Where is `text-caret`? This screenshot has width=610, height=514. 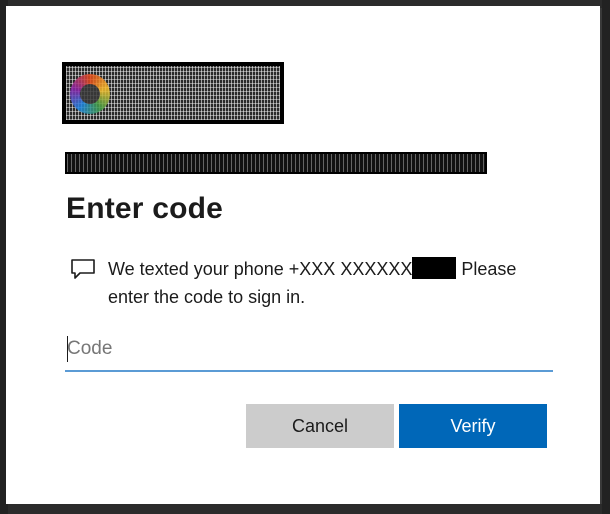 text-caret is located at coordinates (67, 349).